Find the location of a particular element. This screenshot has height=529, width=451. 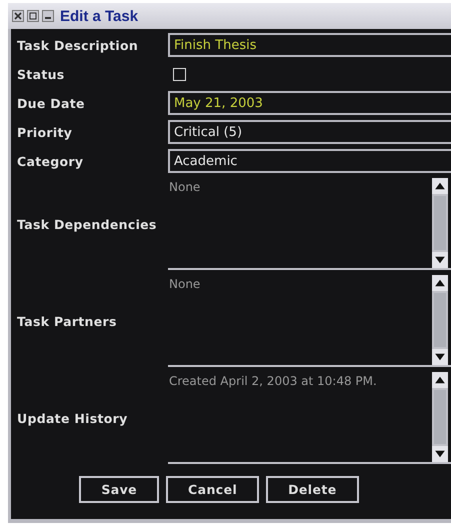

dialog-button: Cancel is located at coordinates (213, 489).